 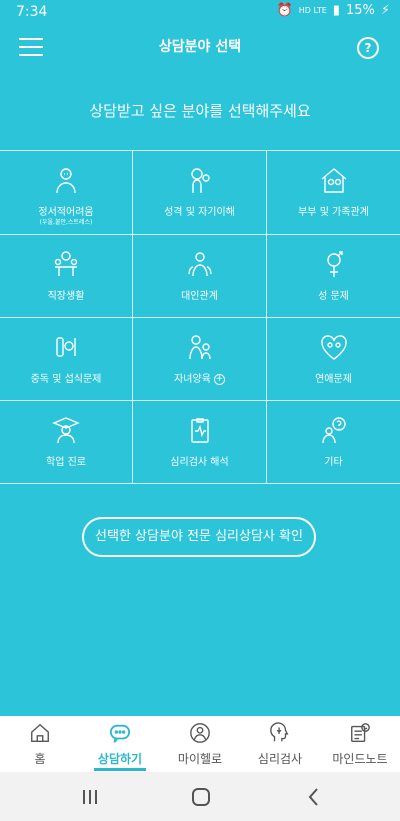 I want to click on gender-symbol-icon, so click(x=334, y=264).